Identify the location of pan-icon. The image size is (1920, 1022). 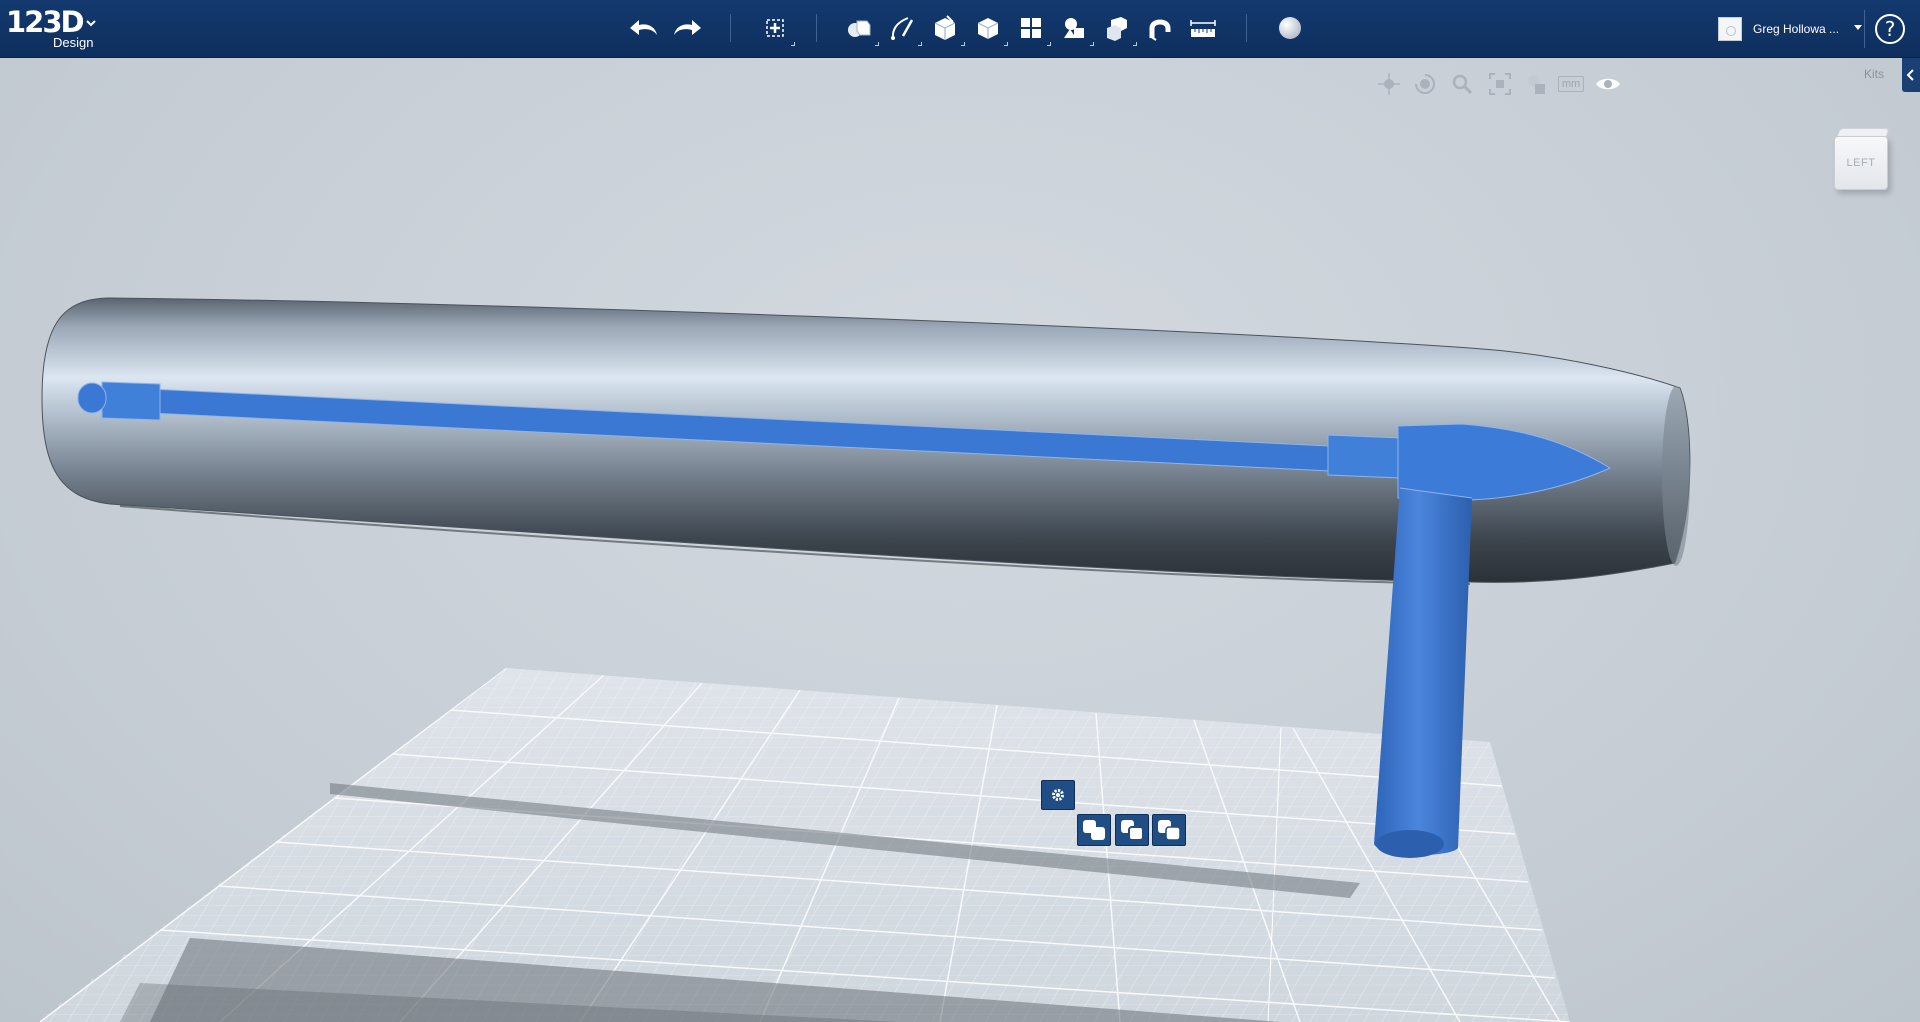
(1389, 84).